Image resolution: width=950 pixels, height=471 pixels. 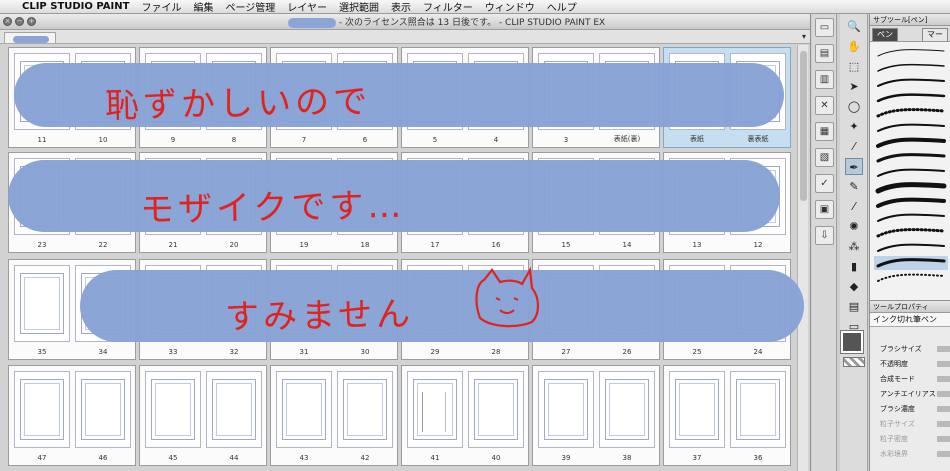 I want to click on transparent-color-swatch, so click(x=854, y=362).